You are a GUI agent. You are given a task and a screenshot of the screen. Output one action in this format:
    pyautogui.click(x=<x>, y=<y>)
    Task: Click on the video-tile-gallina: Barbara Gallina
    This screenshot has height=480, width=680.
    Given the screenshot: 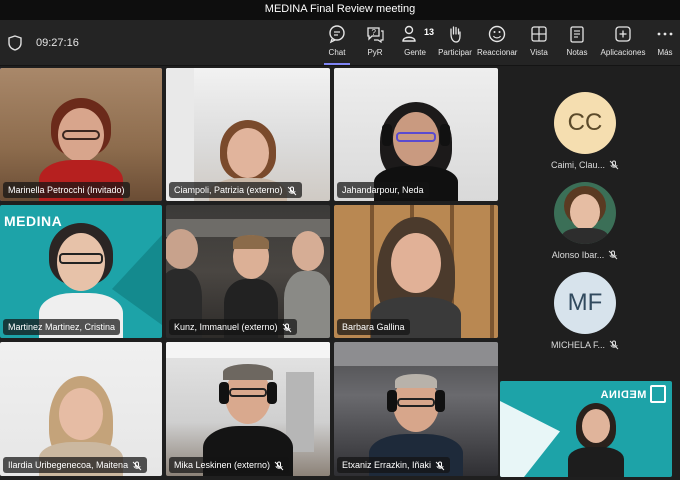 What is the action you would take?
    pyautogui.click(x=416, y=271)
    